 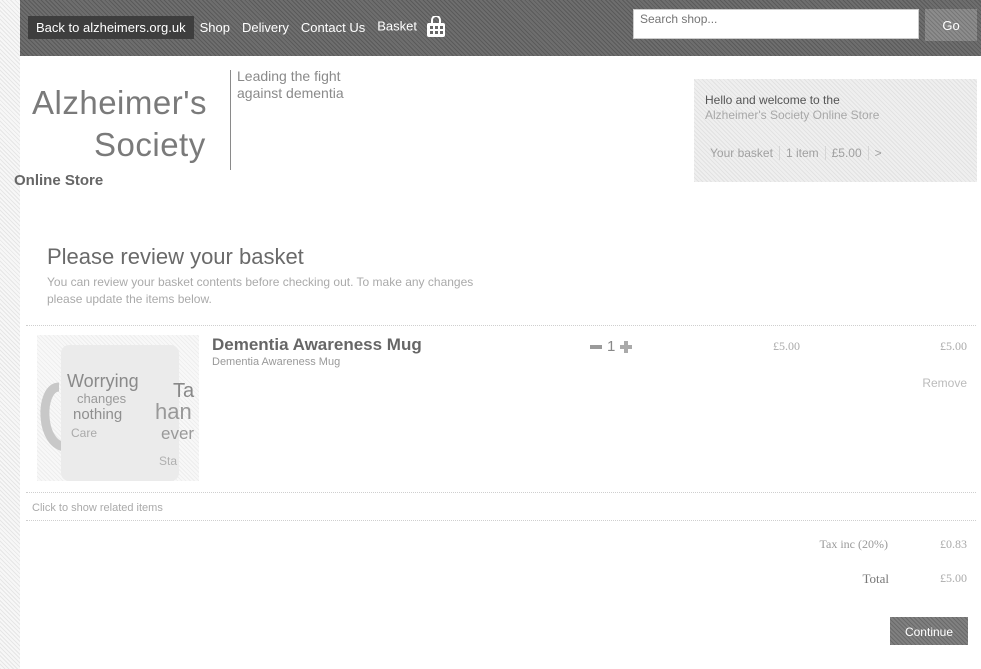 What do you see at coordinates (929, 631) in the screenshot?
I see `continue-button: Continue` at bounding box center [929, 631].